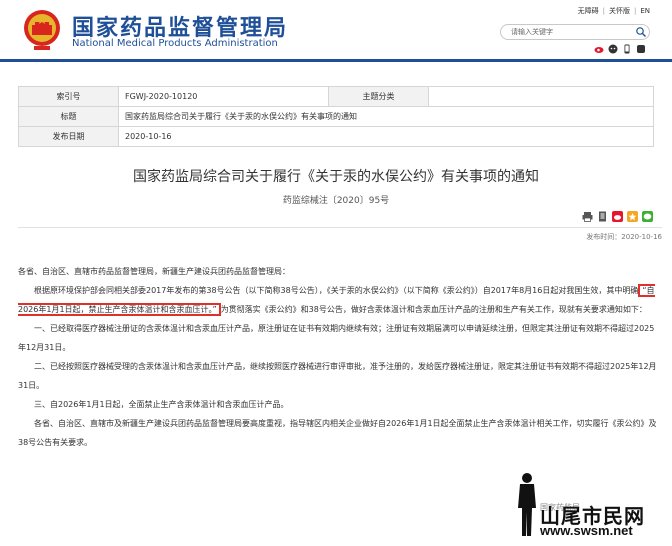  I want to click on weibo-icon, so click(599, 49).